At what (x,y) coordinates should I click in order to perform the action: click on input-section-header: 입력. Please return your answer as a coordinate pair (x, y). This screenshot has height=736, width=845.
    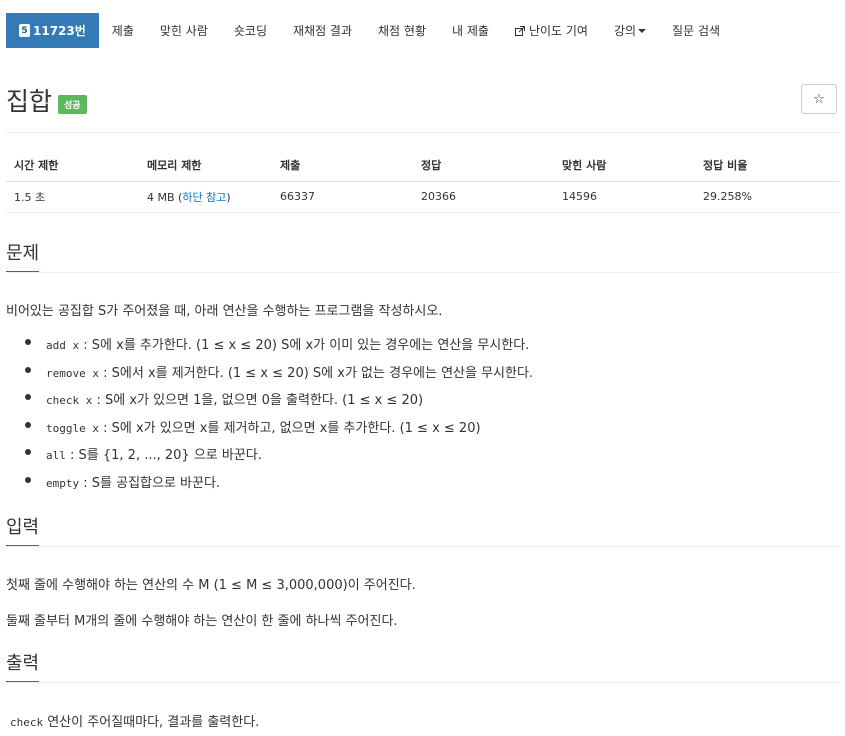
    Looking at the image, I should click on (422, 532).